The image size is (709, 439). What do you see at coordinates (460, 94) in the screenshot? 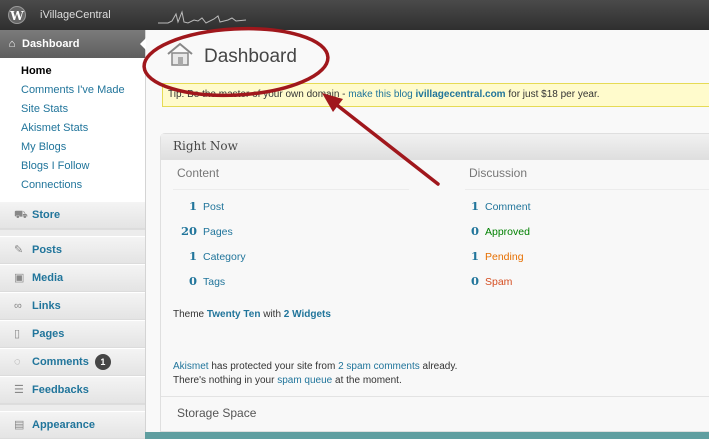
I see `tip-domain: ivillagecentral.com` at bounding box center [460, 94].